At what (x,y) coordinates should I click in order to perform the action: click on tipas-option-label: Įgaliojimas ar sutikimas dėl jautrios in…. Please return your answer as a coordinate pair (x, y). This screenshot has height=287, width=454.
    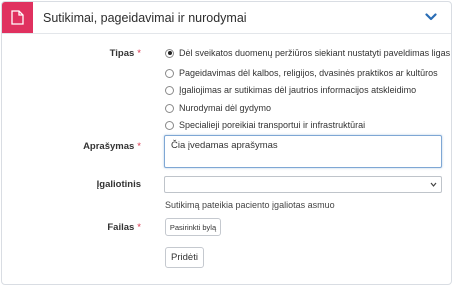
    Looking at the image, I should click on (298, 90).